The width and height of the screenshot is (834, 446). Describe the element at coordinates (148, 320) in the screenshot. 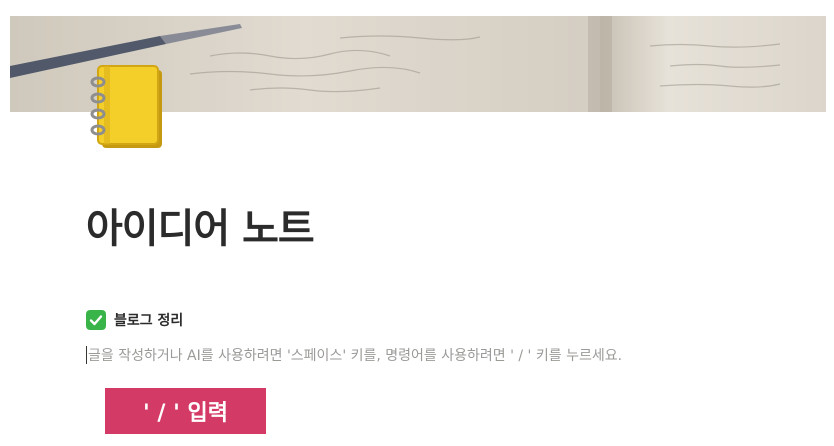

I see `todo-label: 블로그 정리` at that location.